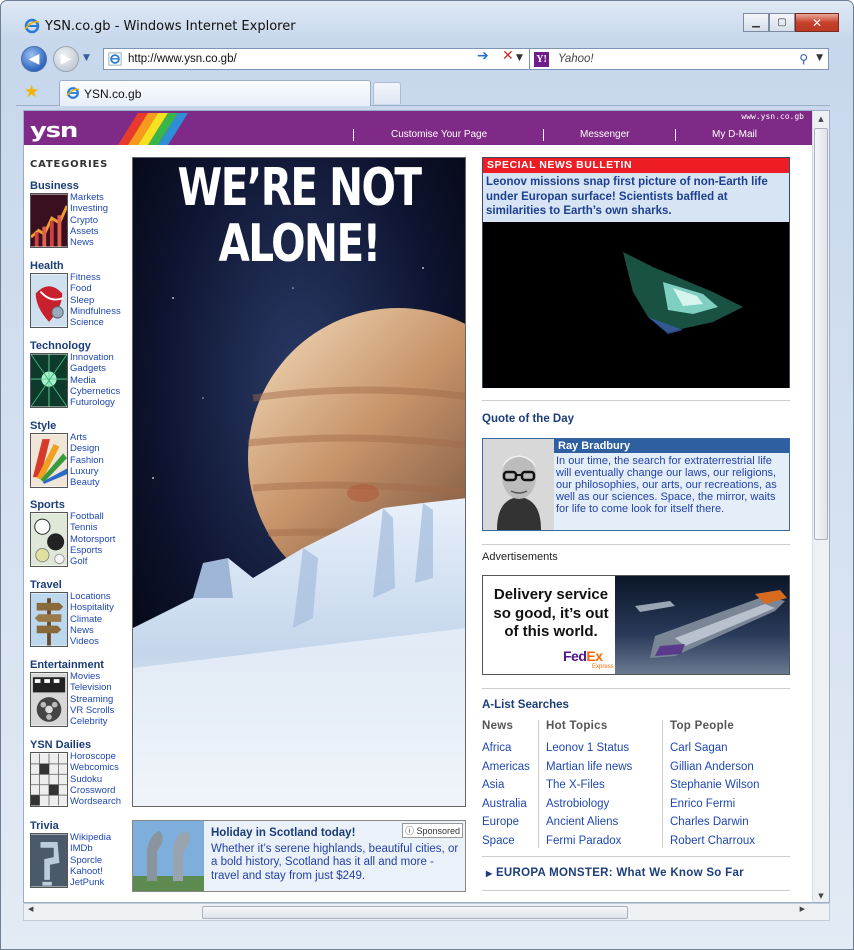 The height and width of the screenshot is (950, 854). What do you see at coordinates (734, 134) in the screenshot?
I see `nav-dmail: My D-Mail` at bounding box center [734, 134].